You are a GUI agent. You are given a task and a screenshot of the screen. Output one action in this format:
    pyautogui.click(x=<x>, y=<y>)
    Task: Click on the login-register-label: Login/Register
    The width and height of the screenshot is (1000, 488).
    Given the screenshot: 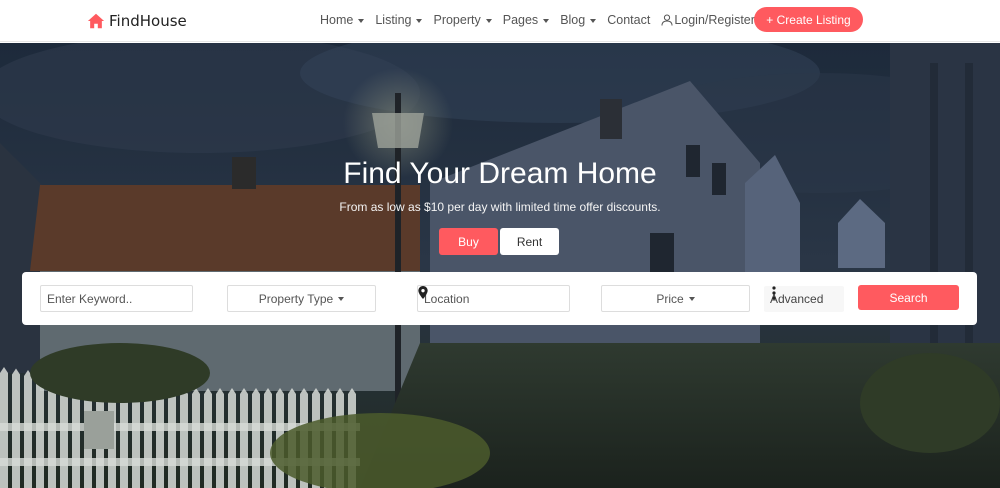 What is the action you would take?
    pyautogui.click(x=714, y=20)
    